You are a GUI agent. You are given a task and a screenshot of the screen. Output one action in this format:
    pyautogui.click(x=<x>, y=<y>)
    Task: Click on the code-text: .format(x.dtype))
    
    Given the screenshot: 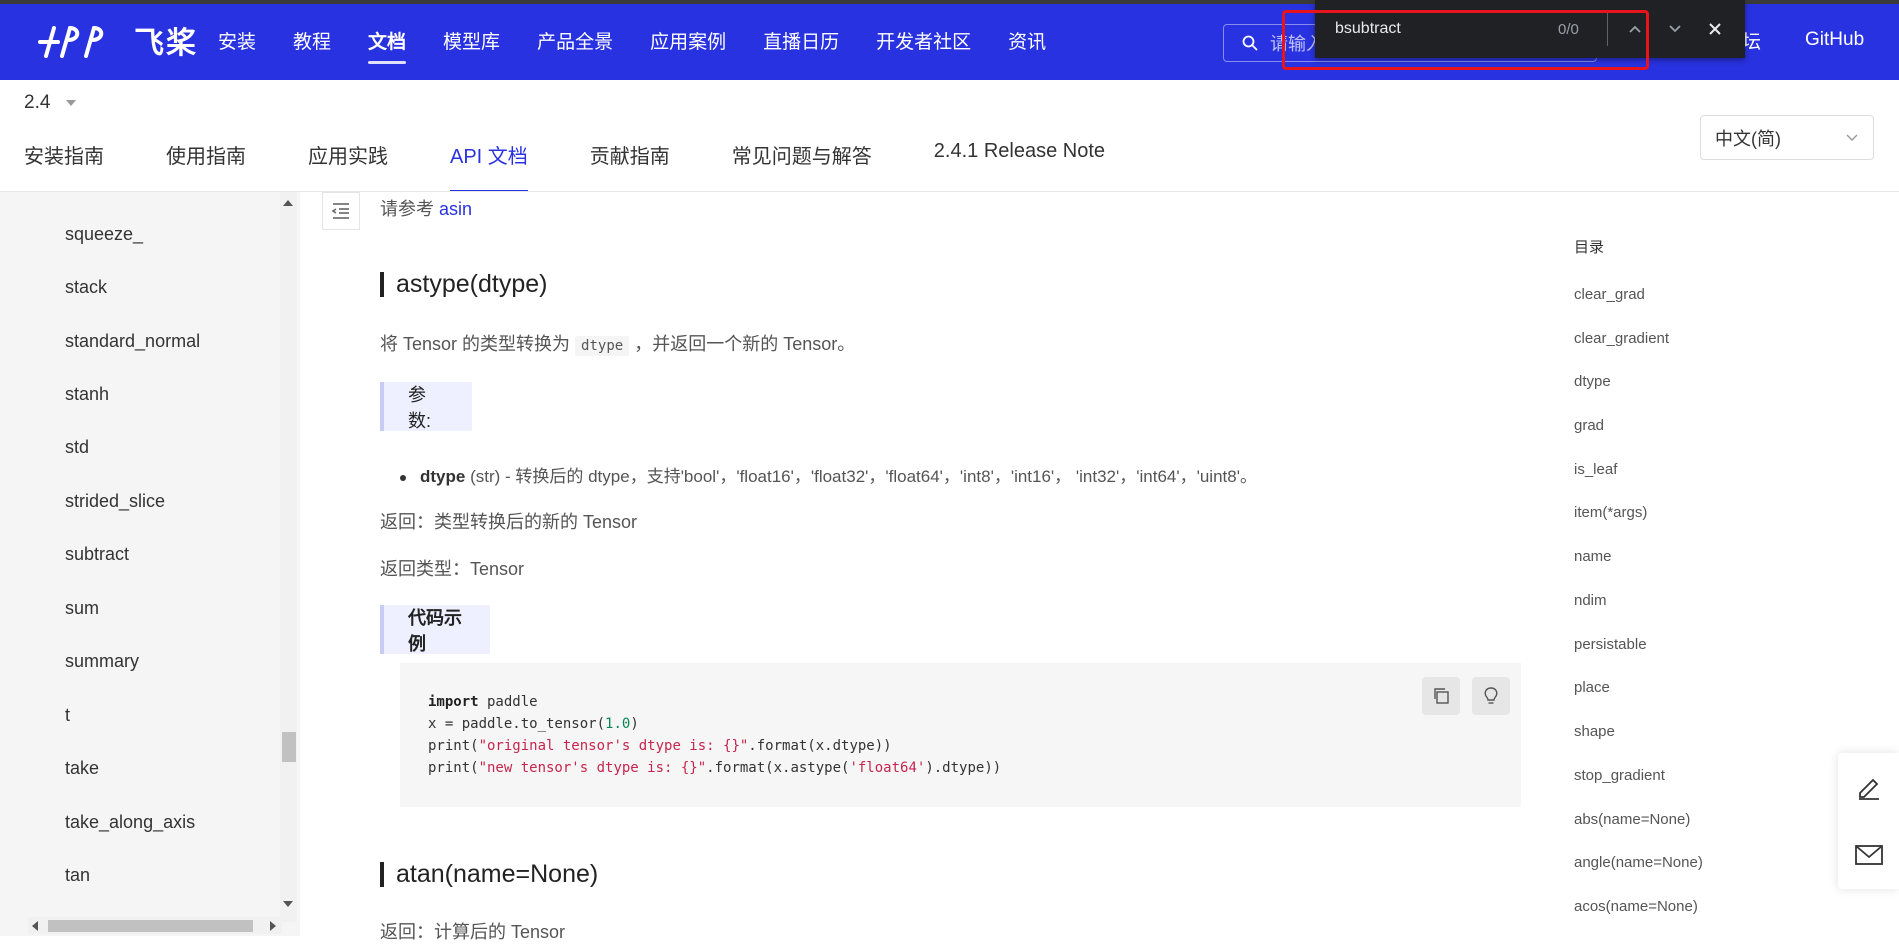 What is the action you would take?
    pyautogui.click(x=820, y=746)
    